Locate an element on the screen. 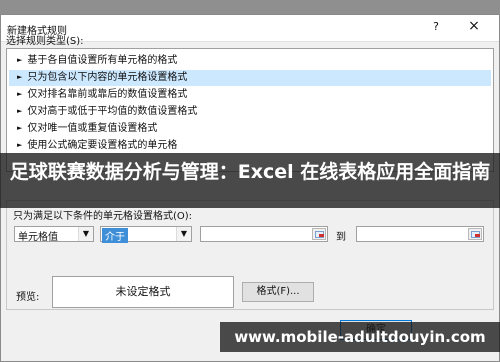 This screenshot has height=362, width=500. rule-type-item: ► 基于各自值设置所有单元格的格式 is located at coordinates (250, 61).